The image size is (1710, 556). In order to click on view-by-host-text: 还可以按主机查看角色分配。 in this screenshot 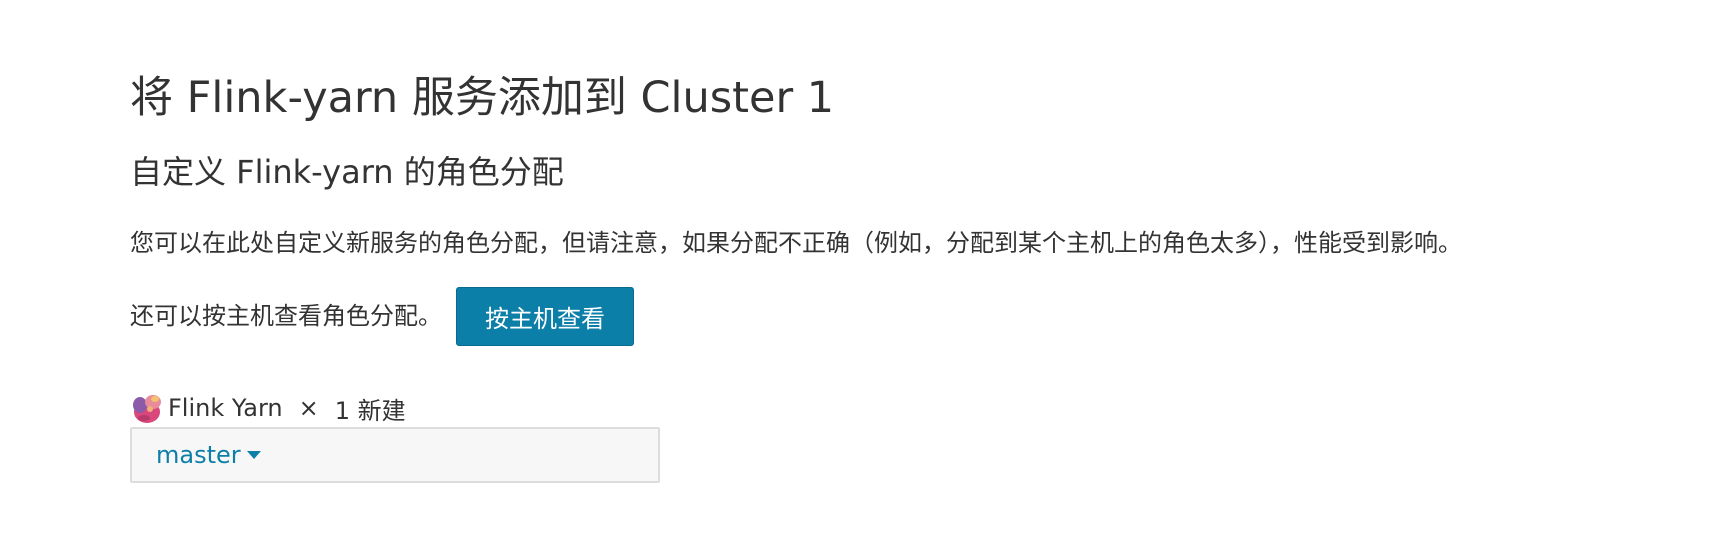, I will do `click(286, 316)`.